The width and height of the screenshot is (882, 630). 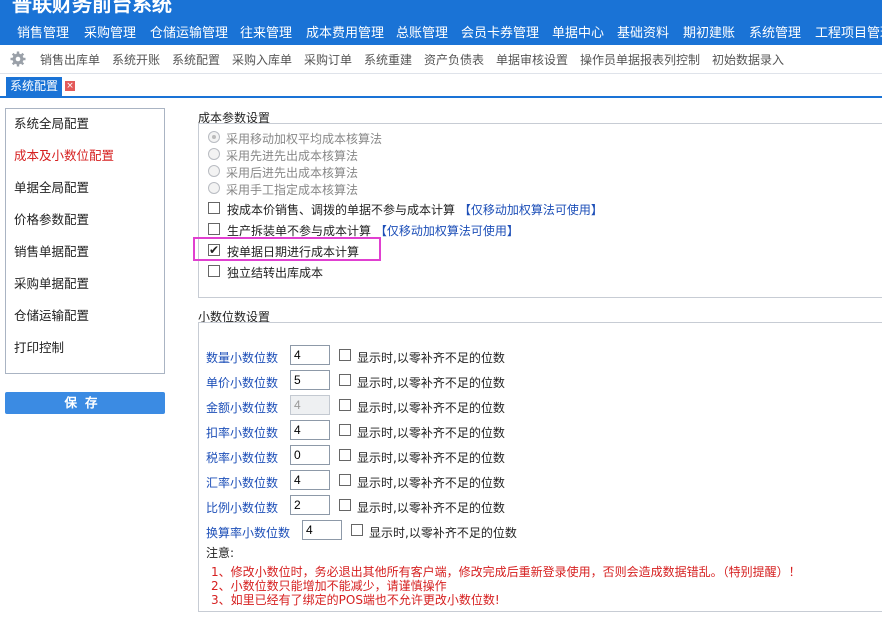 I want to click on menu-cost: 成本费用管理, so click(x=345, y=33).